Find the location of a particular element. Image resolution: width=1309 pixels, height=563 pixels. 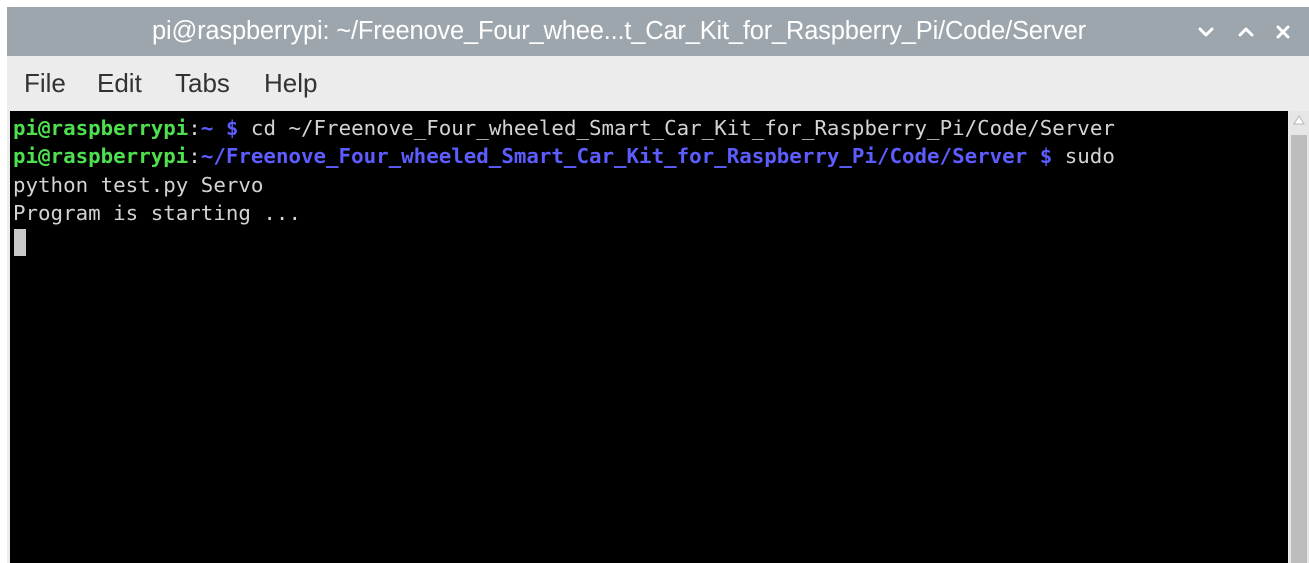

scrollbar-thumb is located at coordinates (1299, 349).